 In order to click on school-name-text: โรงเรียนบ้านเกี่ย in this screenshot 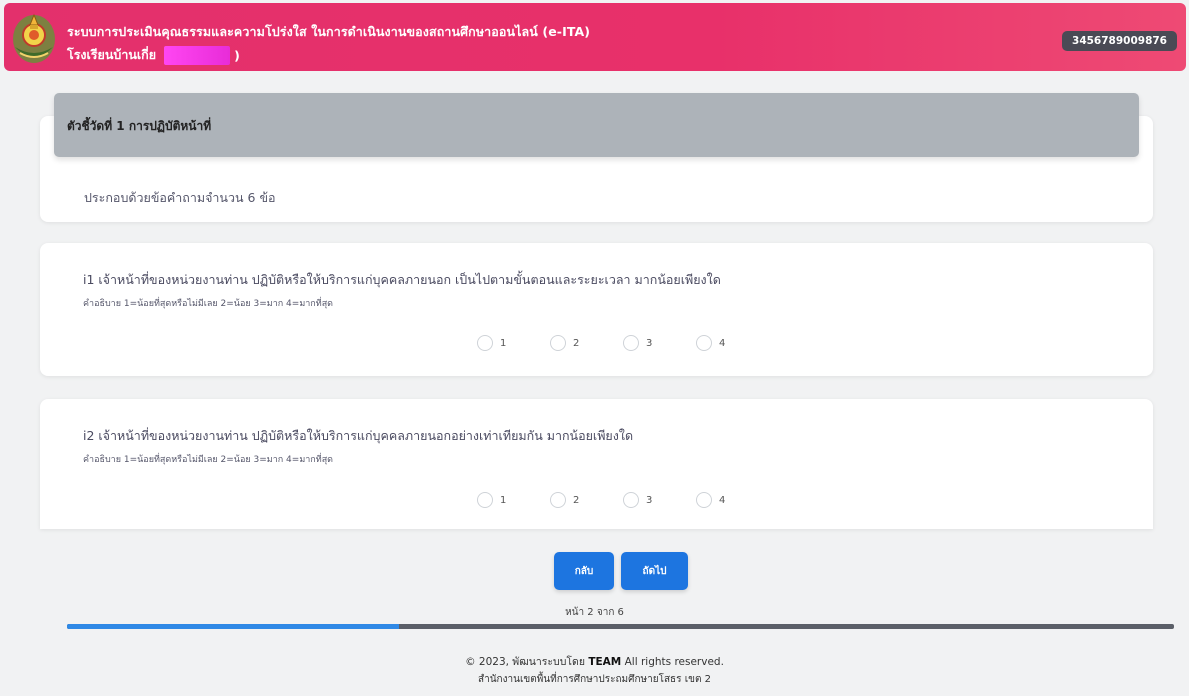, I will do `click(112, 54)`.